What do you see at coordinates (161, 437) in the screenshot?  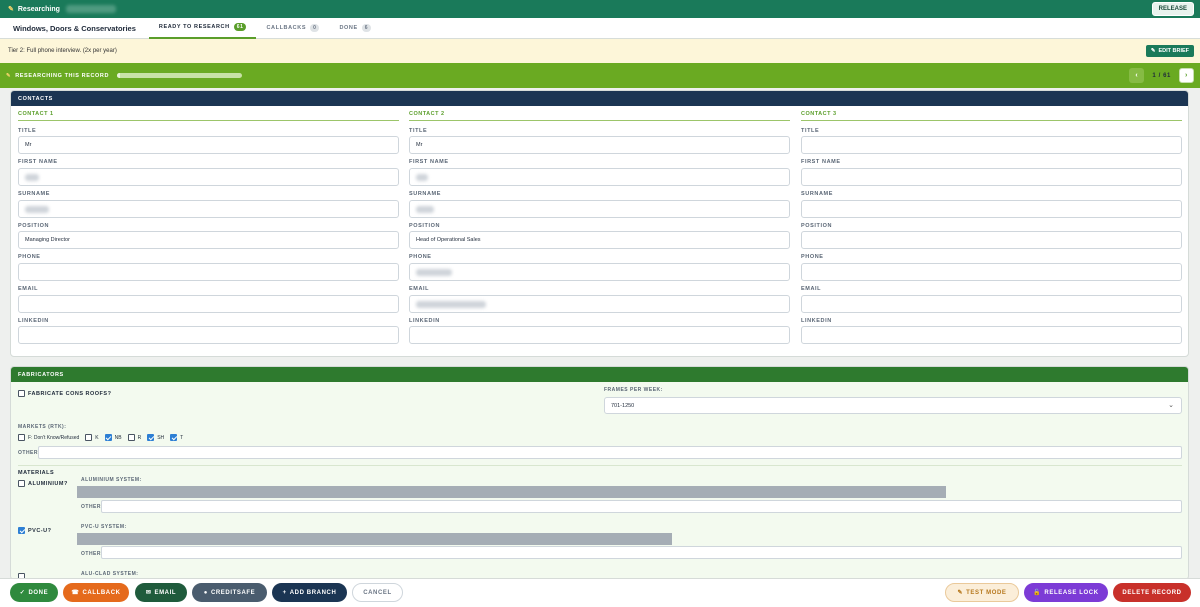 I see `market-label: SH` at bounding box center [161, 437].